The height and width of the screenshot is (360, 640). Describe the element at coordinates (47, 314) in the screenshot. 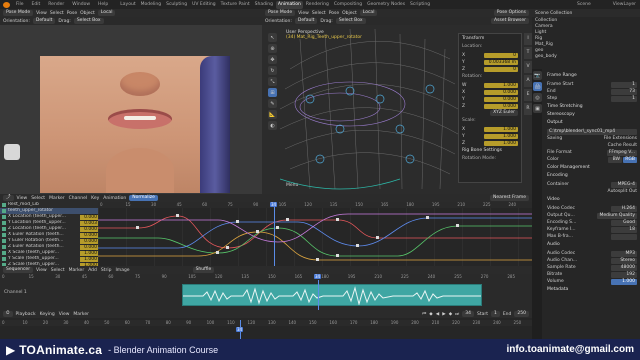

I see `tlMenus-item-keying: Keying` at that location.